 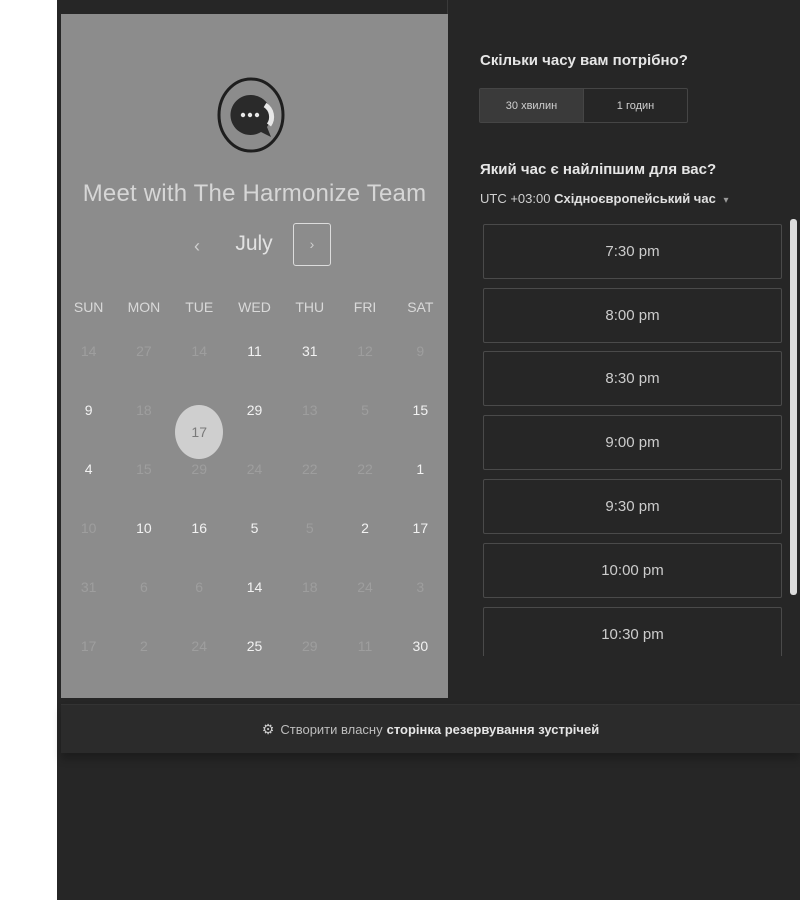 I want to click on calendar-week-row: 10 10 16 5 5 2 17, so click(x=254, y=549).